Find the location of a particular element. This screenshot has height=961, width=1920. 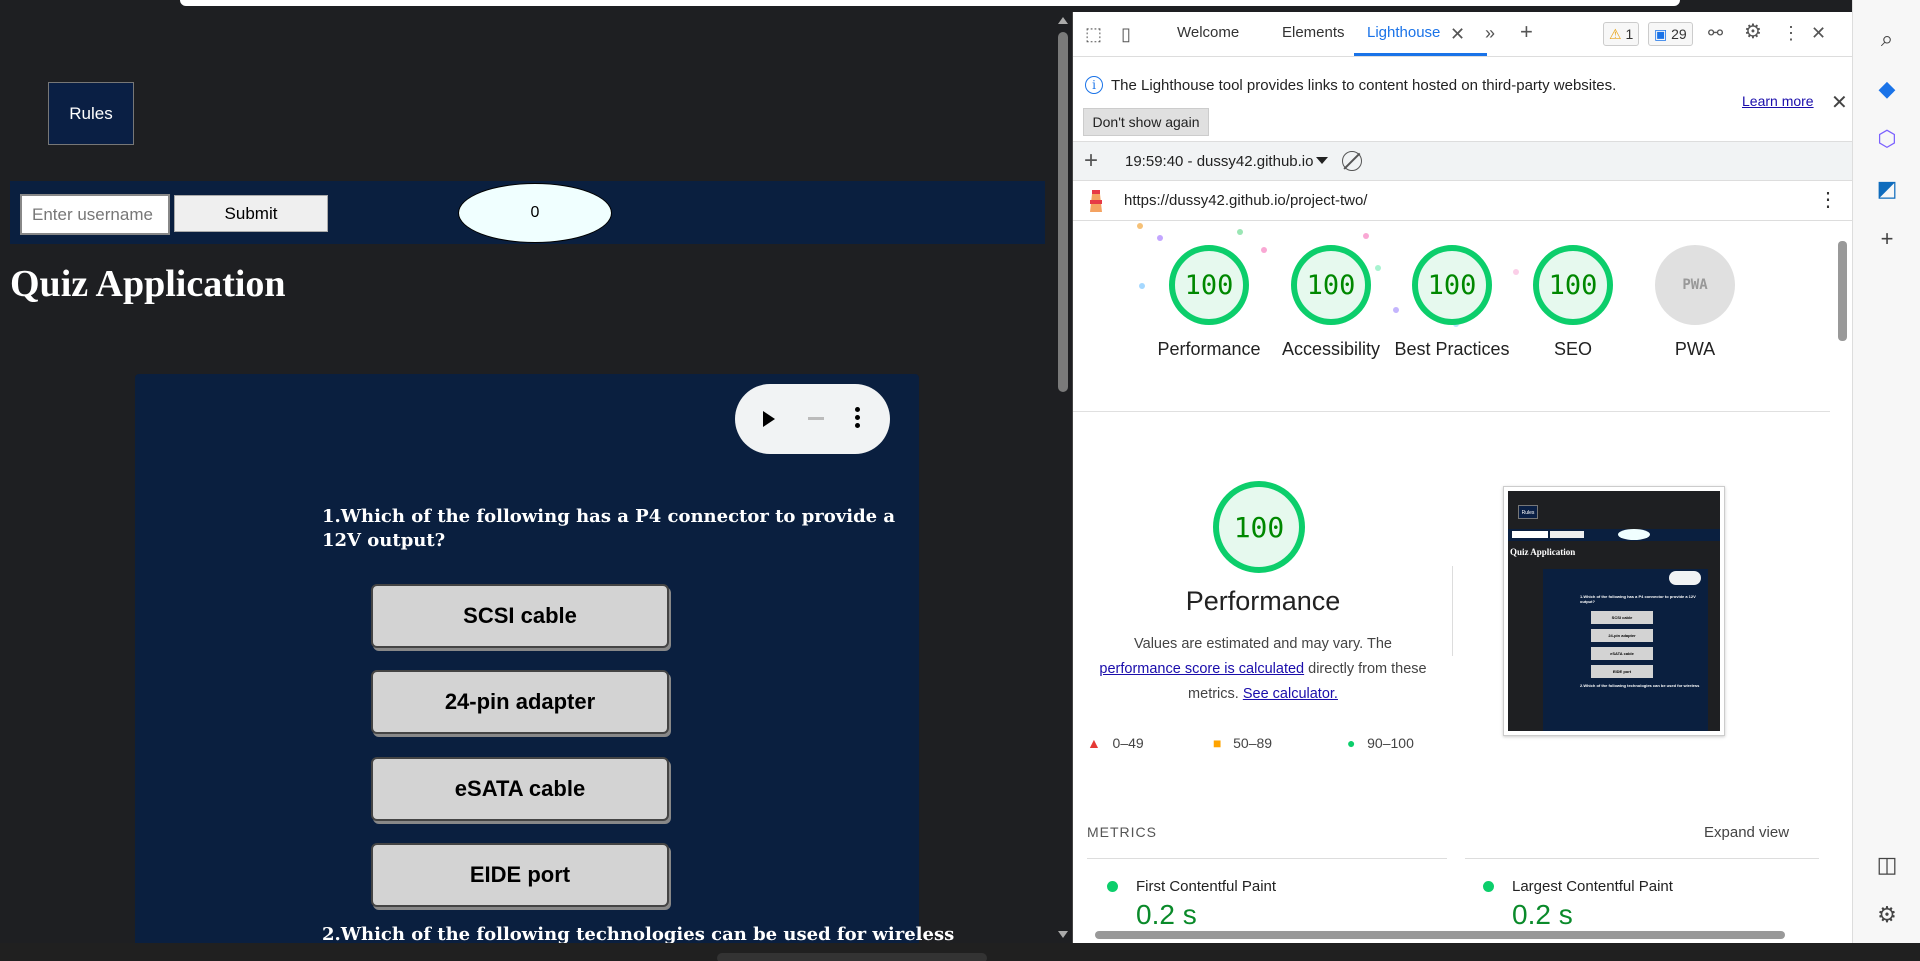

more-options-icon is located at coordinates (858, 419).